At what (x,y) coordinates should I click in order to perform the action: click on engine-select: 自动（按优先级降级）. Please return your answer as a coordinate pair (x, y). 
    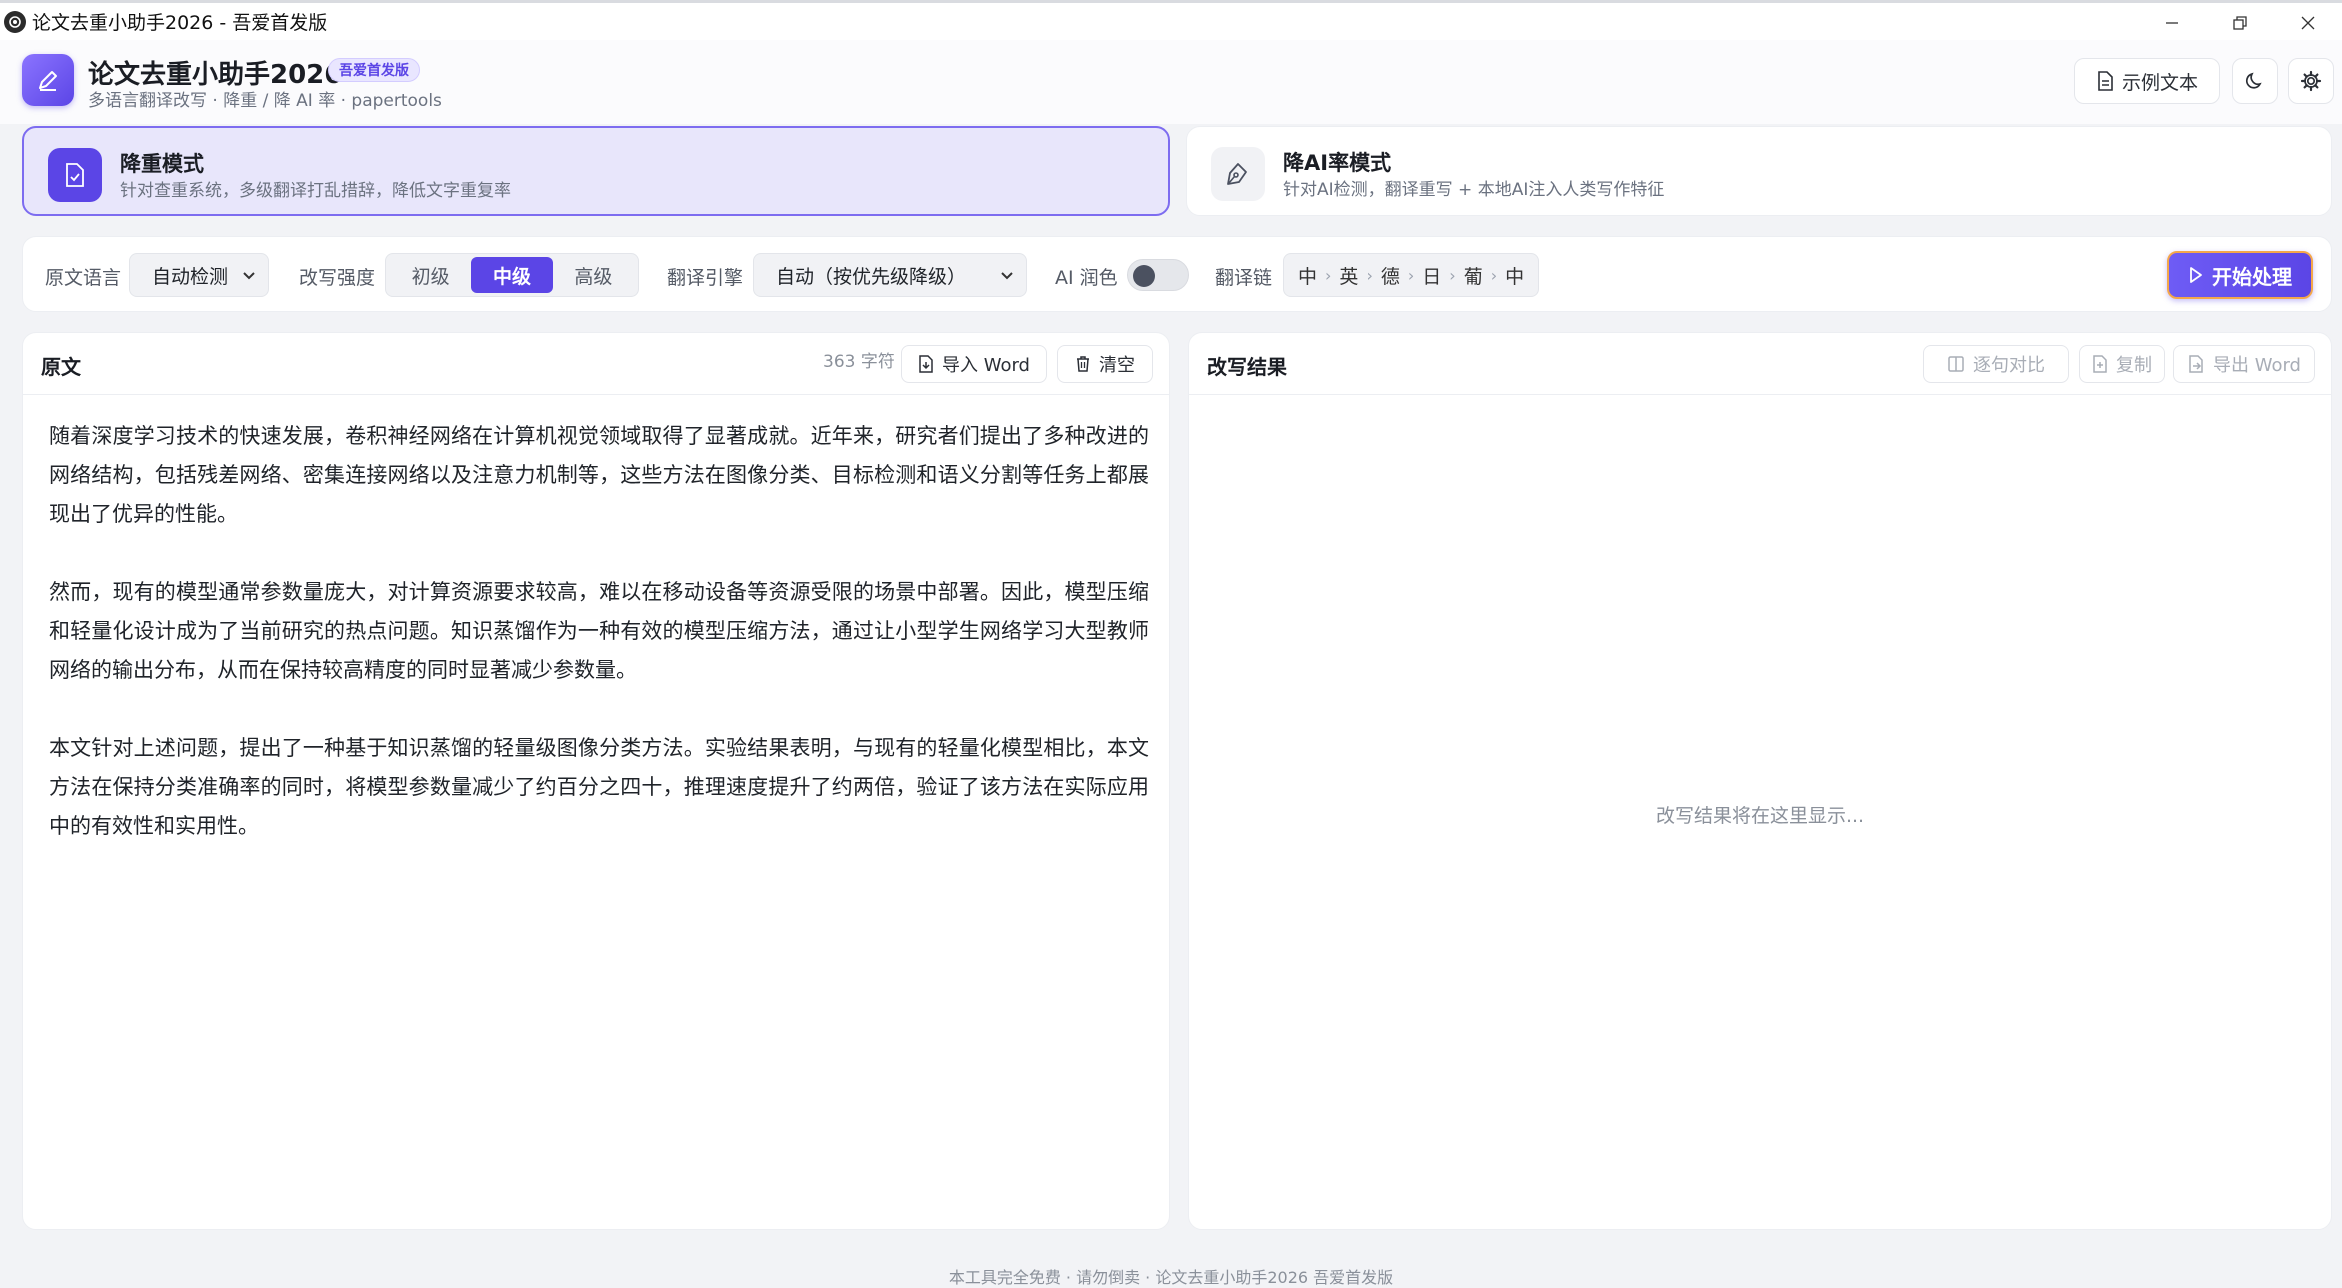
    Looking at the image, I should click on (890, 275).